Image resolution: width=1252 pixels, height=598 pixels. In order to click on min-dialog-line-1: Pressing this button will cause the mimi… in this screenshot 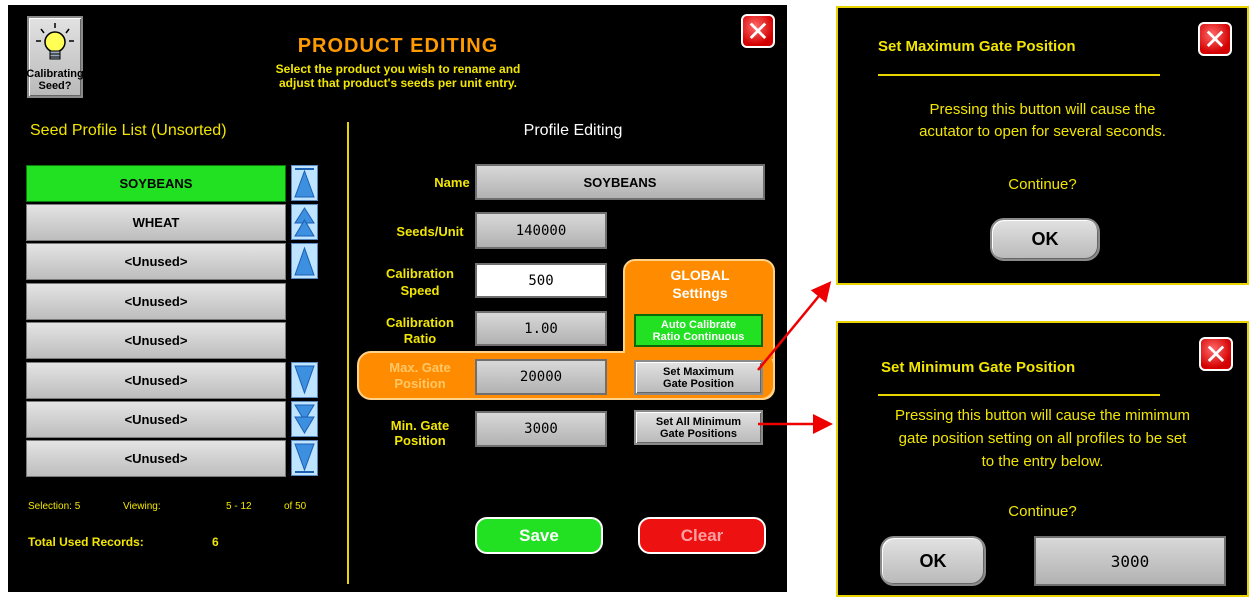, I will do `click(1042, 415)`.